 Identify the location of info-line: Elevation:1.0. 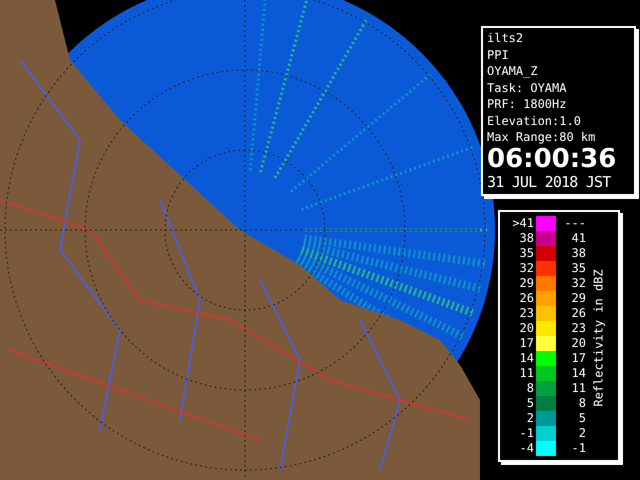
(534, 120).